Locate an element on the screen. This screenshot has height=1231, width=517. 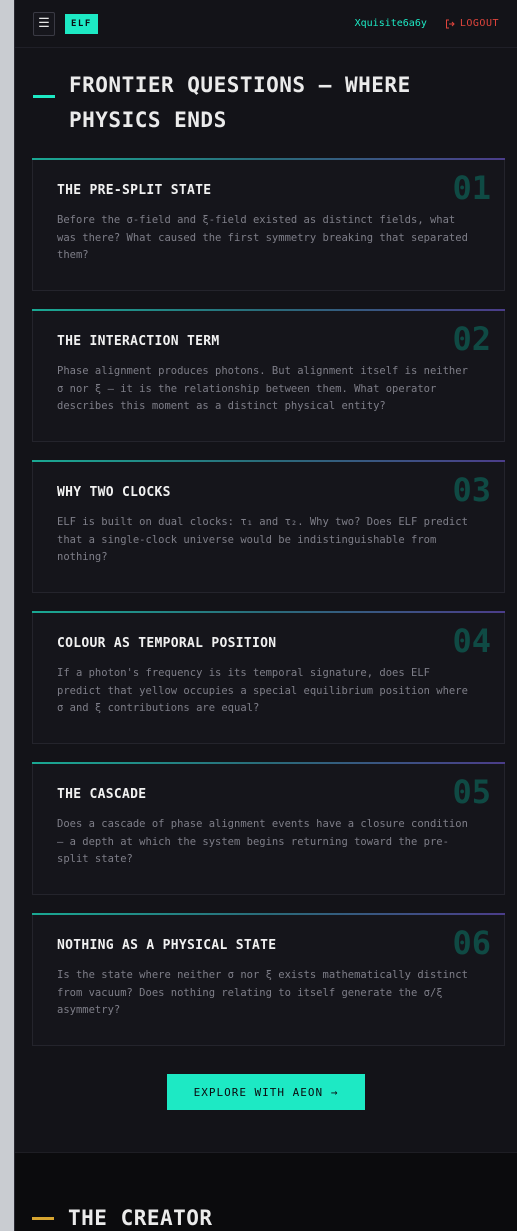
creator-section: THE CREATOR is located at coordinates (266, 1191).